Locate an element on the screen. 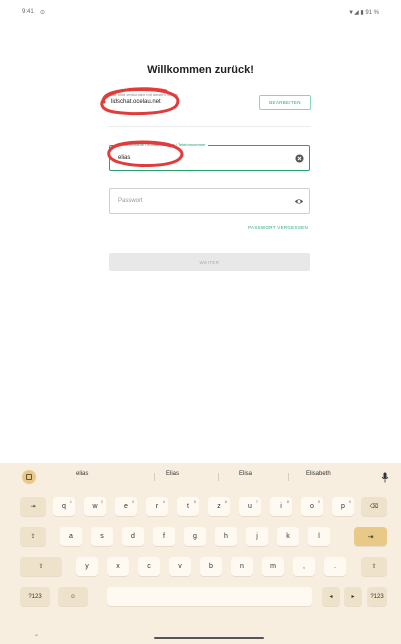  server-hint: Sie sind verbunden mit diesem Server is located at coordinates (145, 94).